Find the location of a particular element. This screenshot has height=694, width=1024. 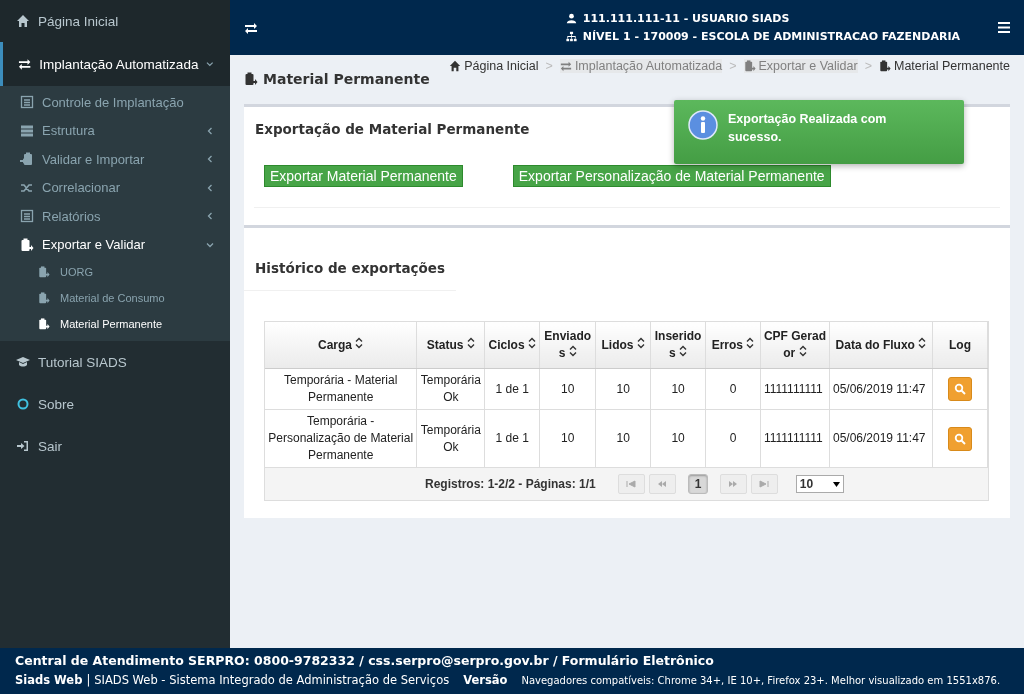

sidebar-item: UORG is located at coordinates (115, 272).